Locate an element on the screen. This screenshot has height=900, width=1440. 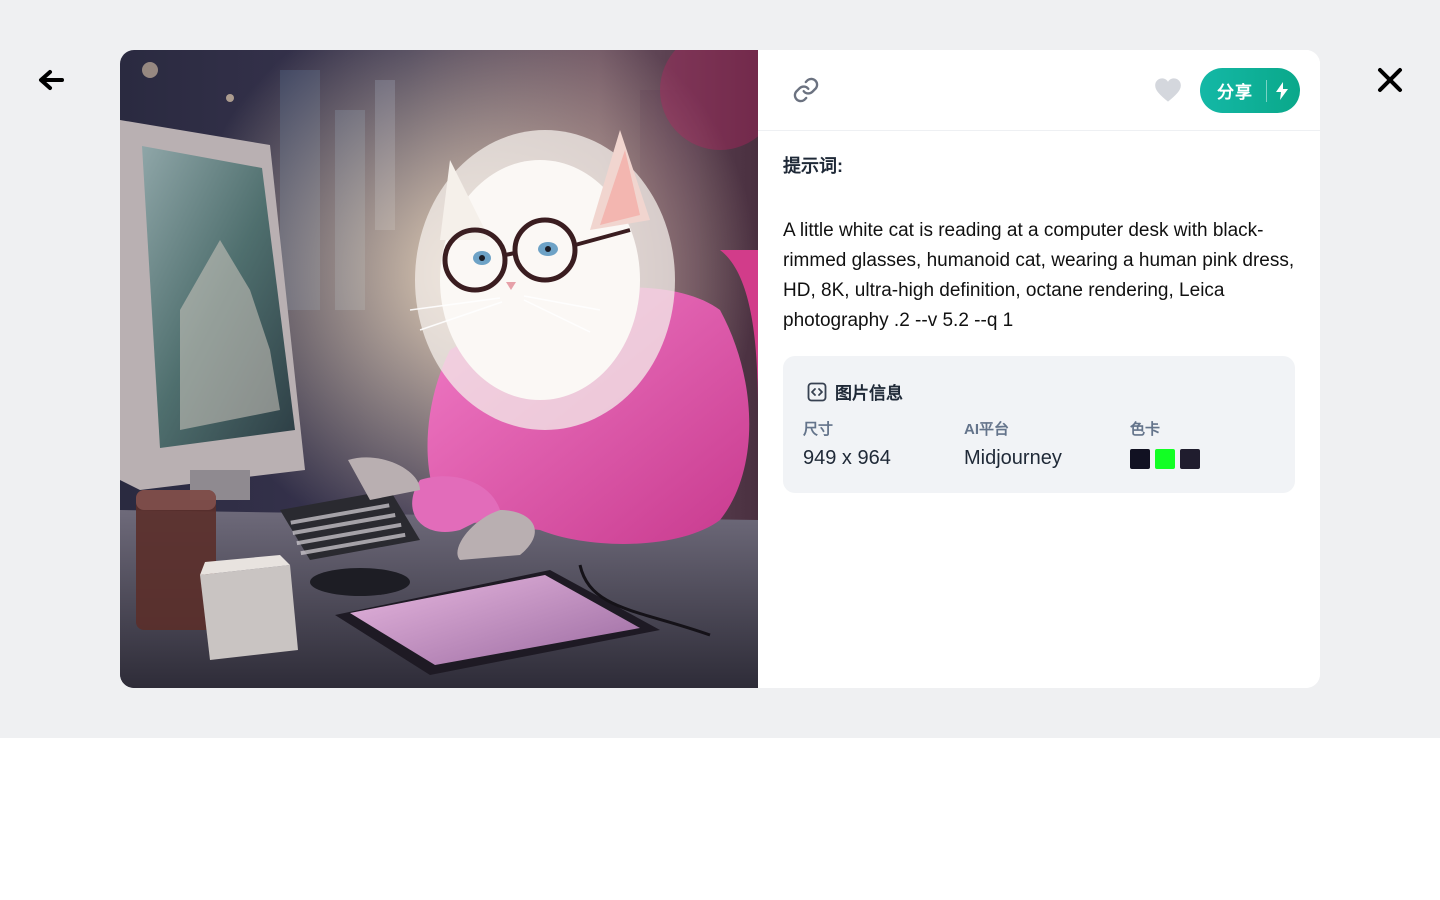
size-label: 尺寸 is located at coordinates (818, 429).